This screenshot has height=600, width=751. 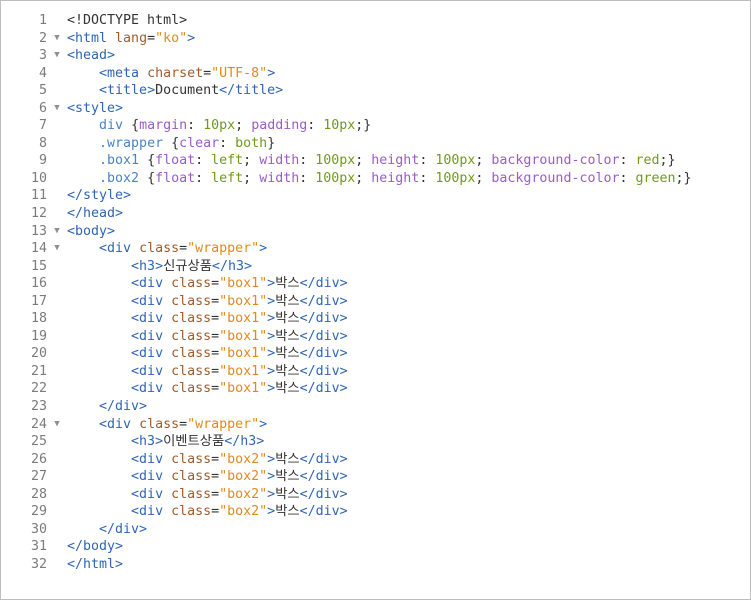 What do you see at coordinates (375, 196) in the screenshot?
I see `code-line: 11 </style>` at bounding box center [375, 196].